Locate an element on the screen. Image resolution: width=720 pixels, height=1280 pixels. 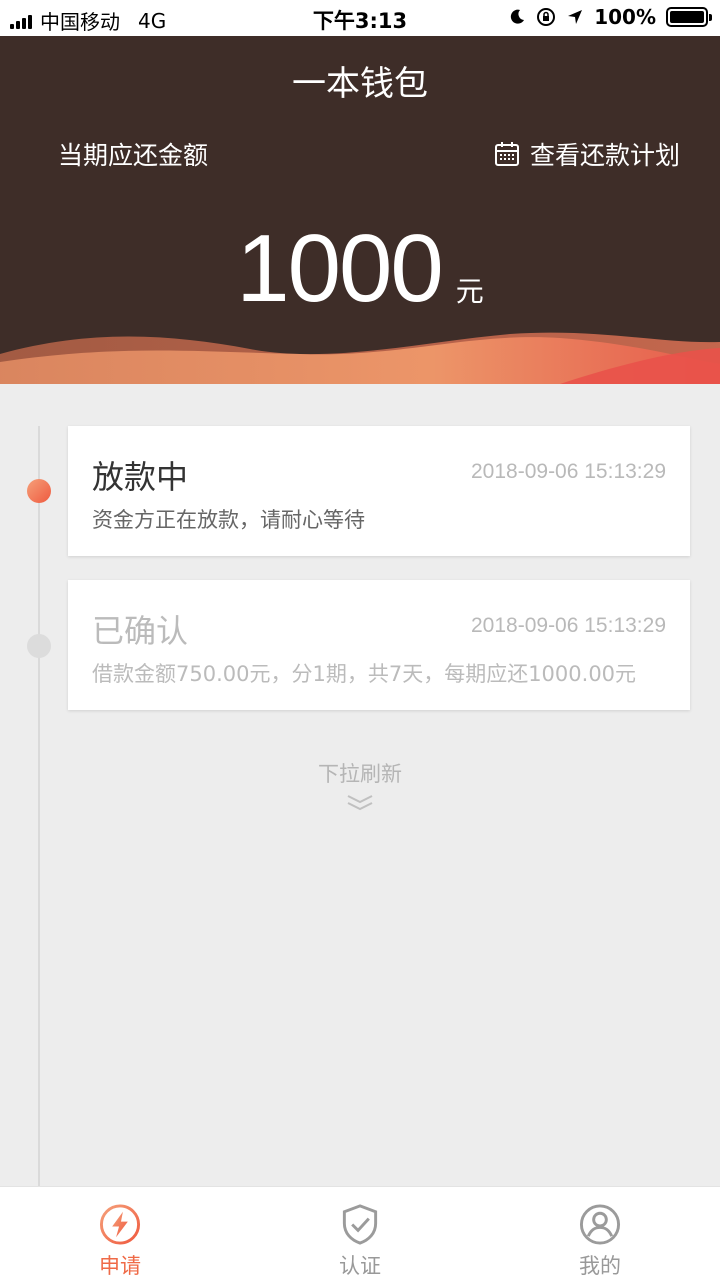
tab-label: 申请 is located at coordinates (120, 1266).